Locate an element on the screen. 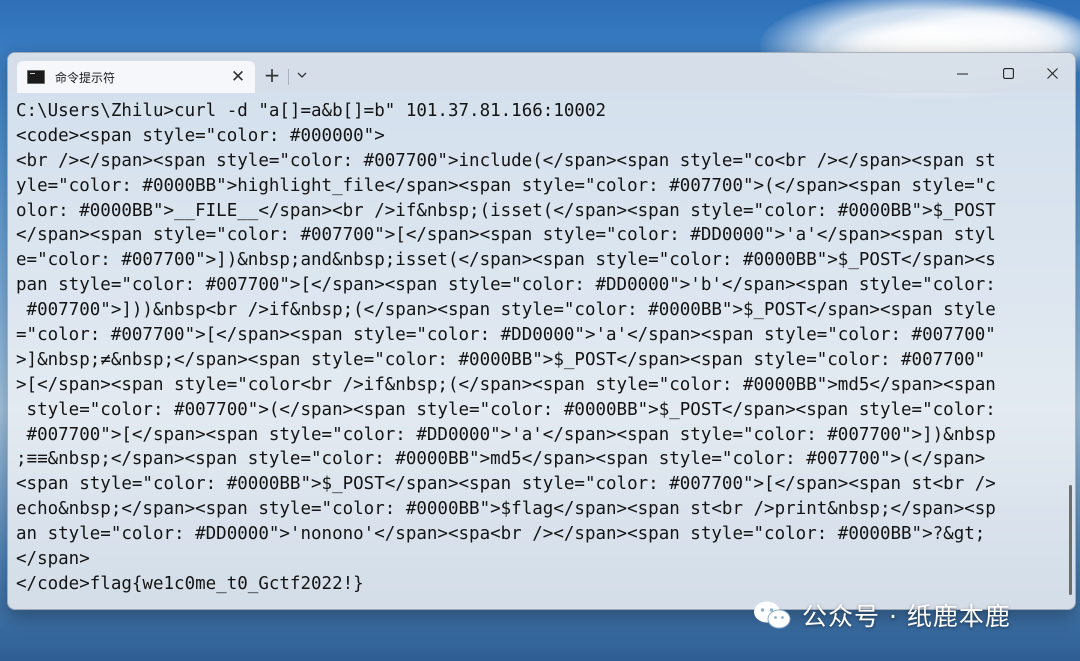  plus-icon: + is located at coordinates (272, 75).